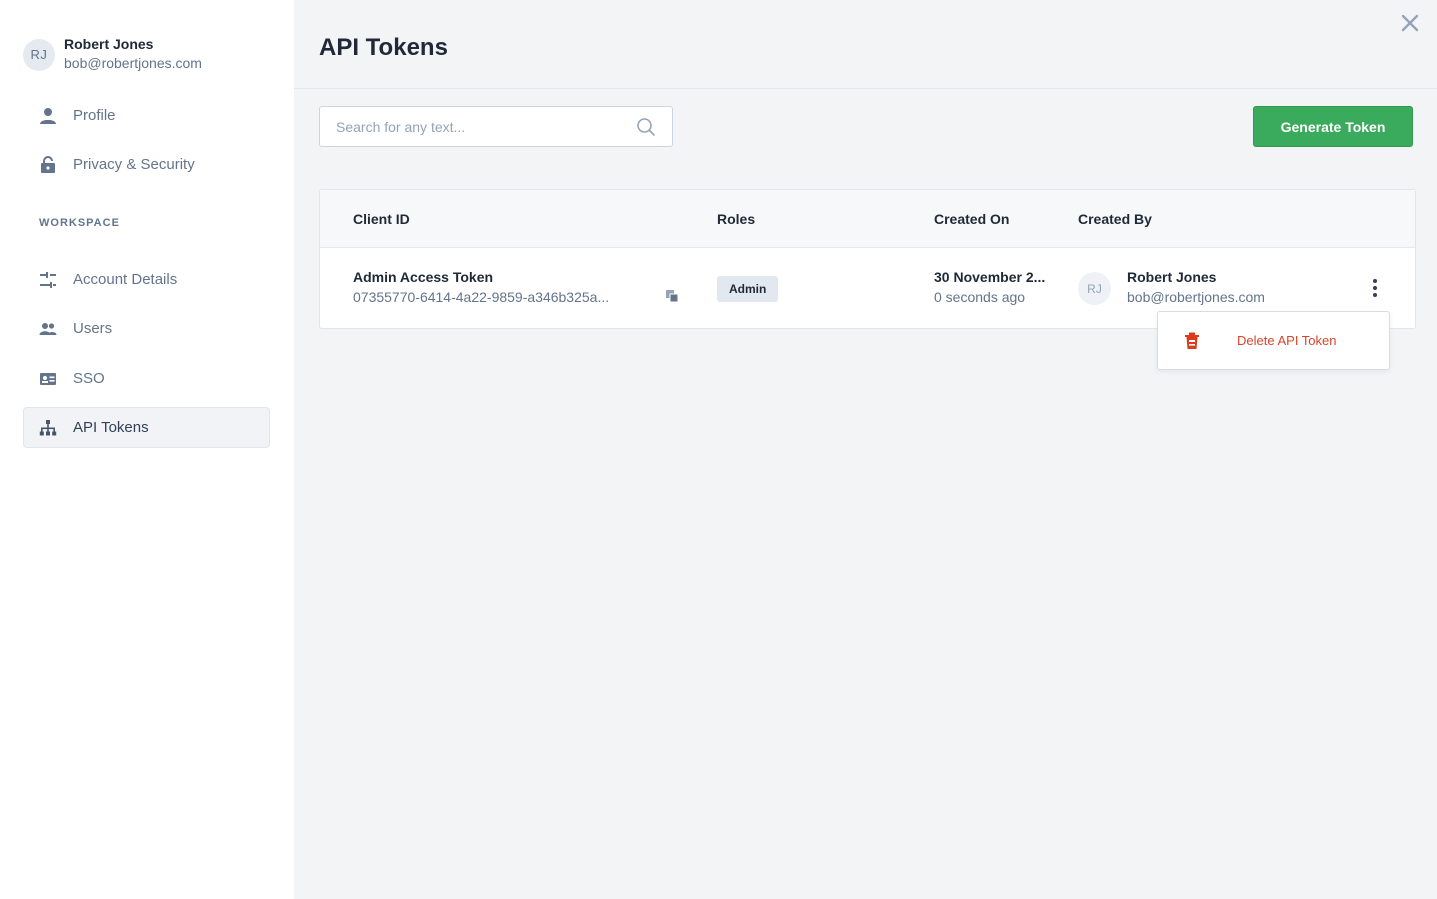 The width and height of the screenshot is (1437, 899). I want to click on page-title: API Tokens, so click(383, 47).